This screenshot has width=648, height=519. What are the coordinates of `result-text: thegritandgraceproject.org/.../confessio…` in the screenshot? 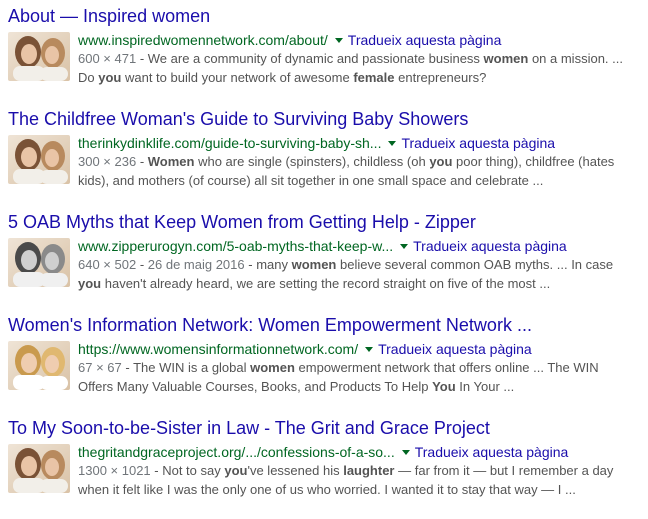 It's located at (361, 471).